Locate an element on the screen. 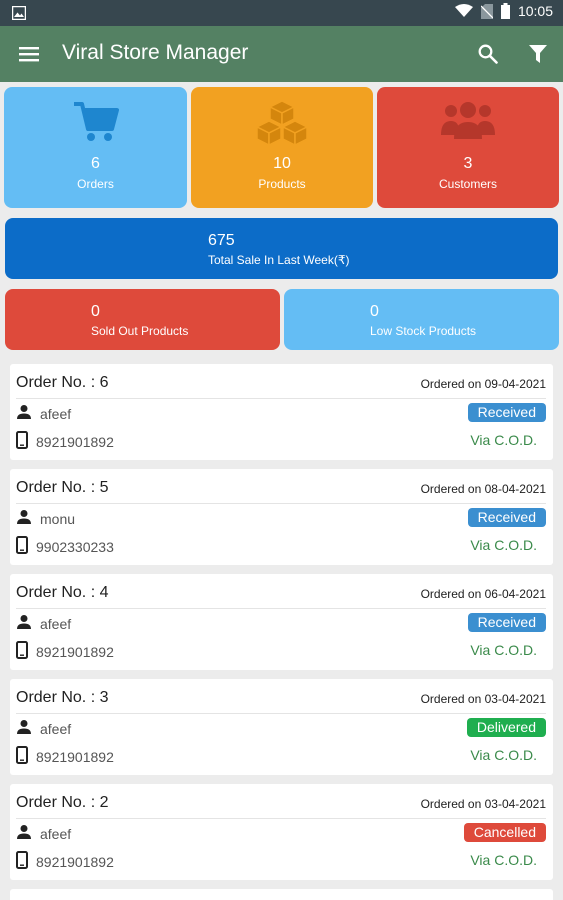 The width and height of the screenshot is (563, 900). filter-icon is located at coordinates (538, 54).